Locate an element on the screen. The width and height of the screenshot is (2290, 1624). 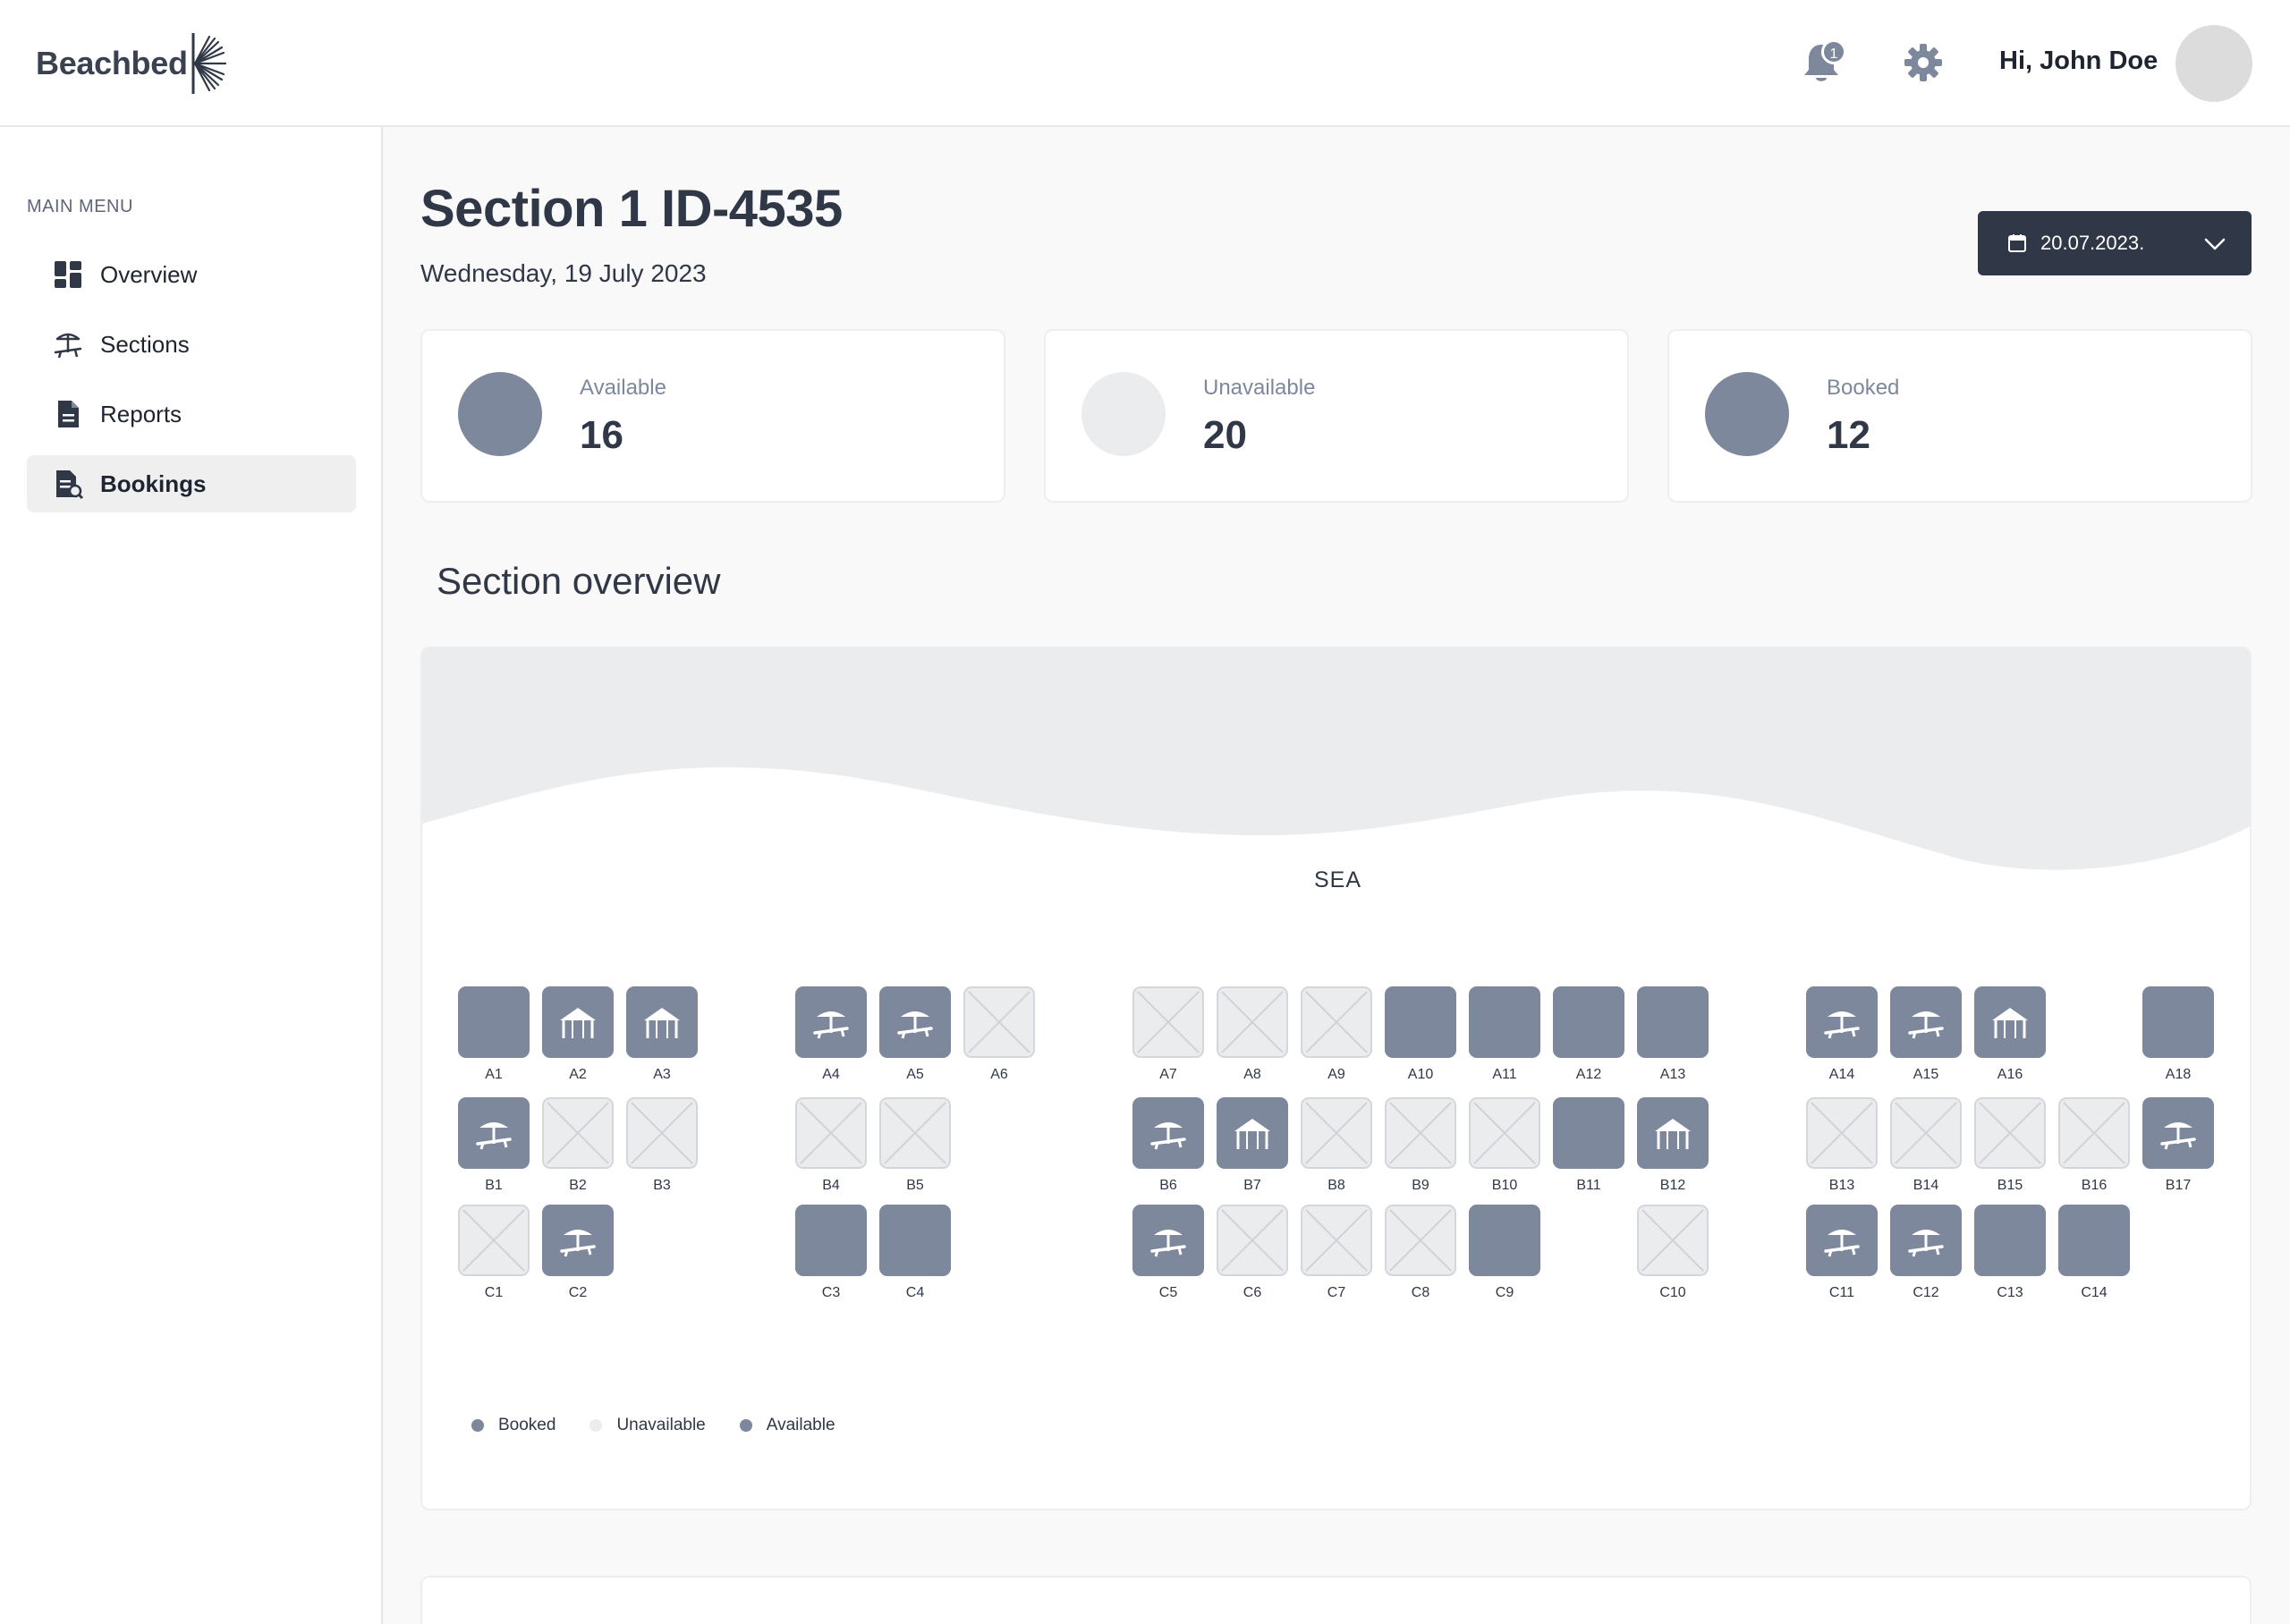
seat-c11 is located at coordinates (1842, 1240).